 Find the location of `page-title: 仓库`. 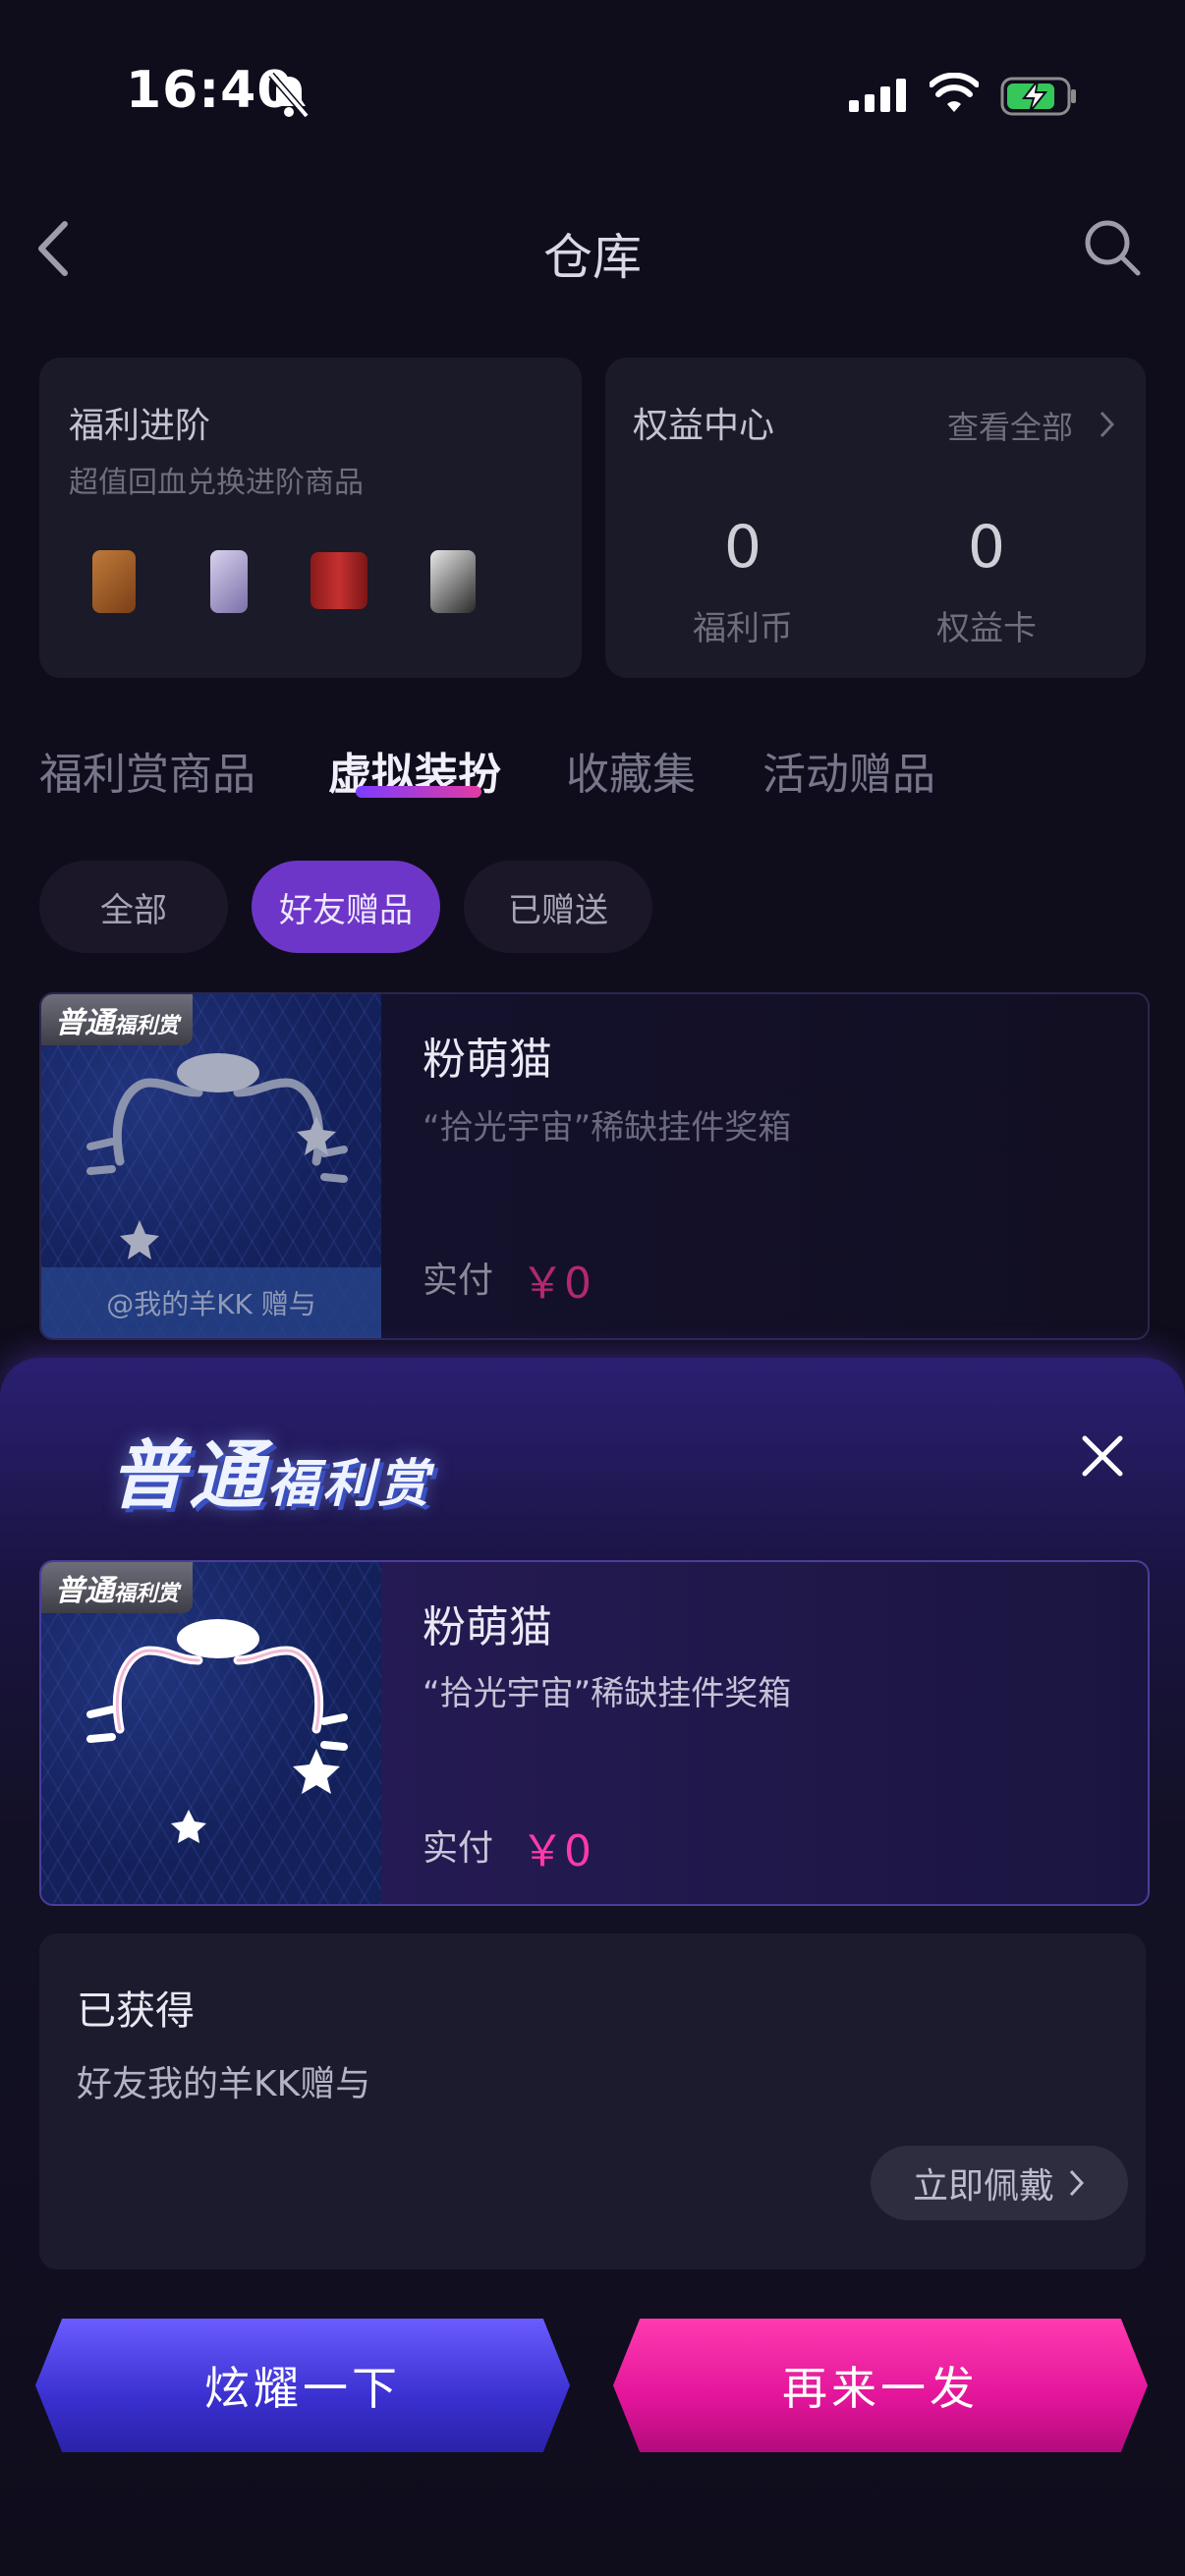

page-title: 仓库 is located at coordinates (592, 257).